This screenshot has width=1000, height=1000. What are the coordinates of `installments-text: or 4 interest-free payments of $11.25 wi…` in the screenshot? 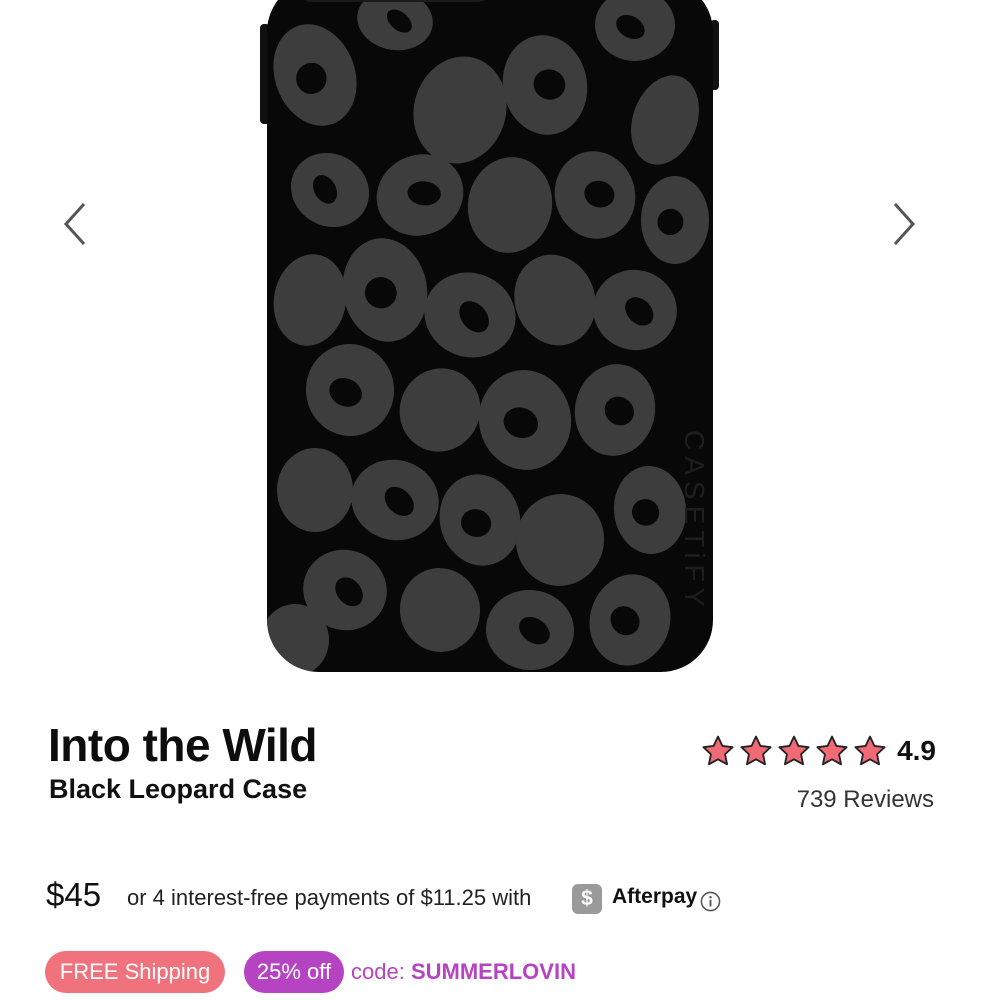 It's located at (329, 897).